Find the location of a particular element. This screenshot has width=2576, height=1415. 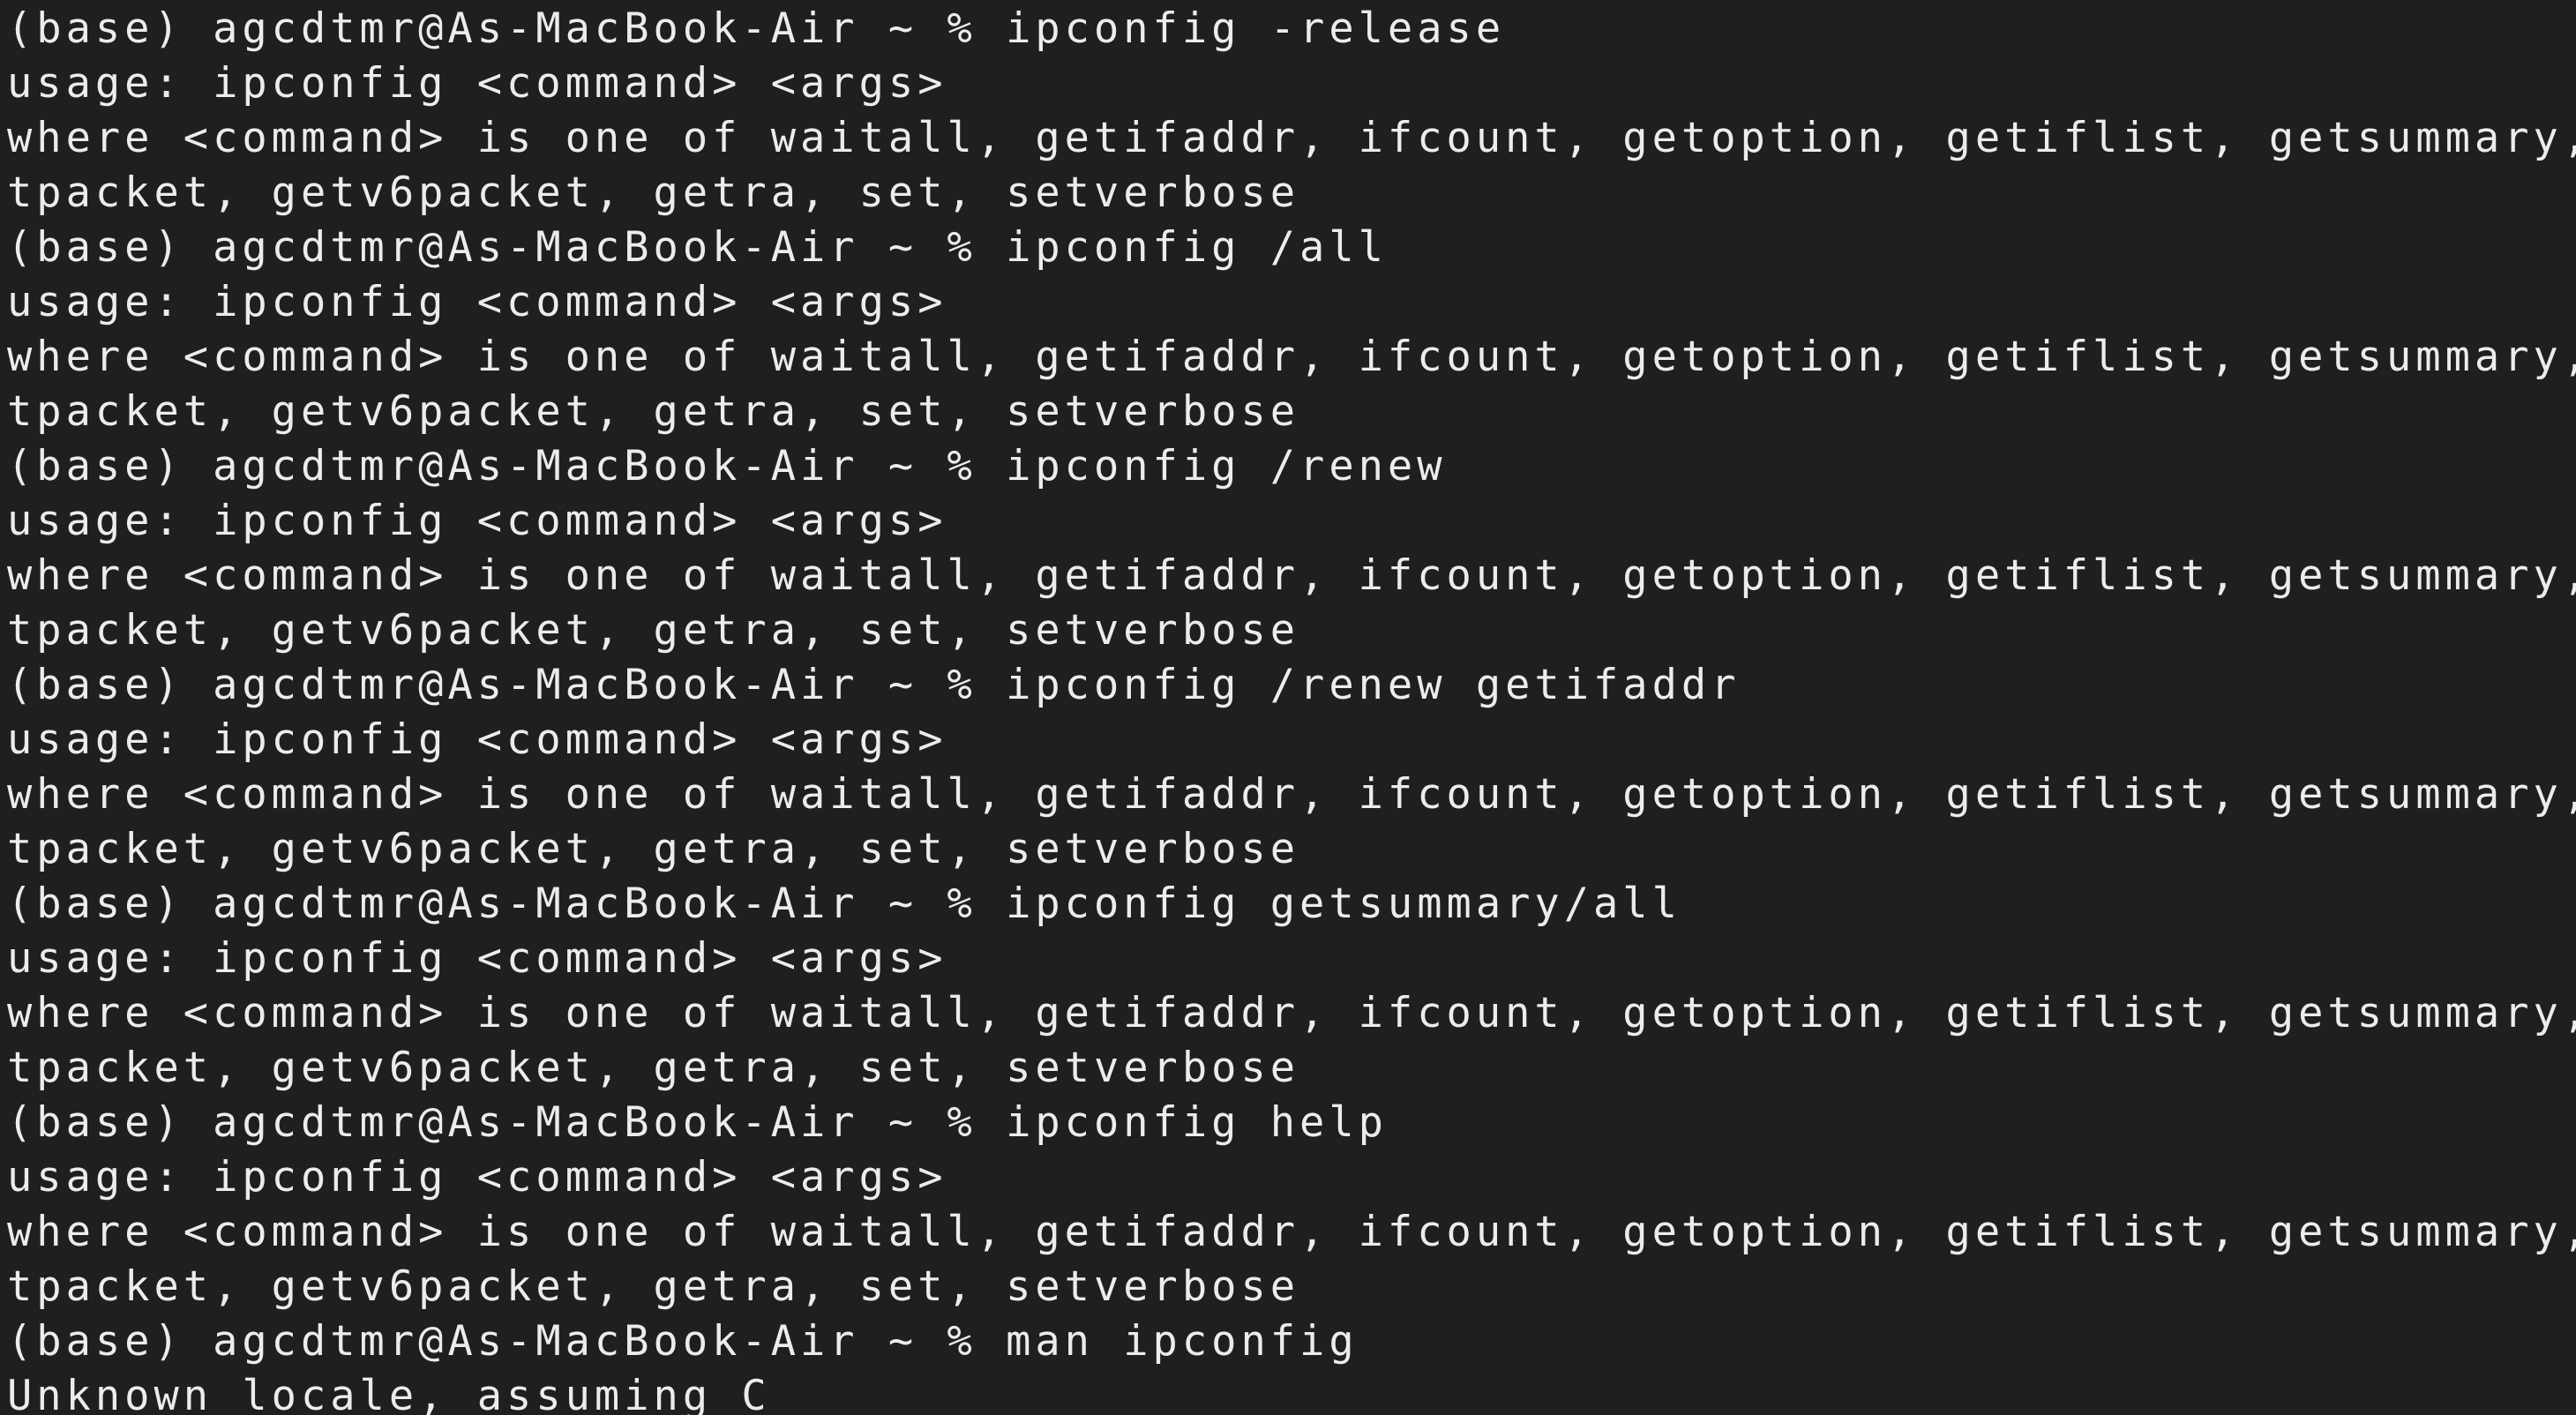

command-text: ipconfig -release is located at coordinates (1256, 29).